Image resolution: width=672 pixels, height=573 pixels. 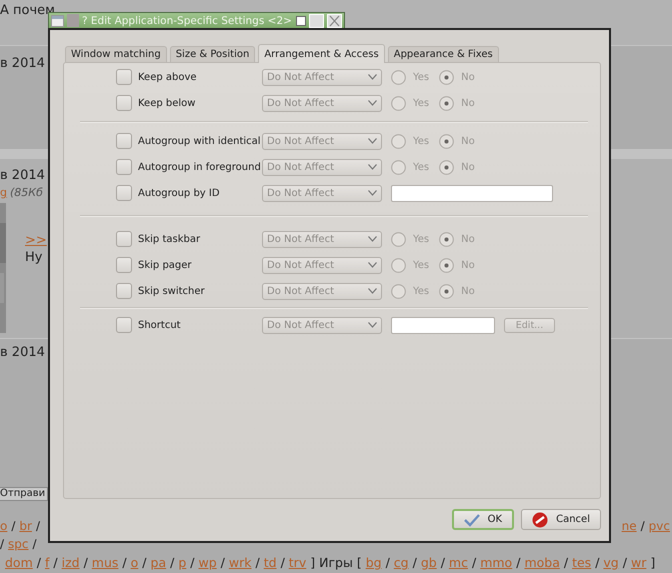 What do you see at coordinates (57, 20) in the screenshot?
I see `window-icon` at bounding box center [57, 20].